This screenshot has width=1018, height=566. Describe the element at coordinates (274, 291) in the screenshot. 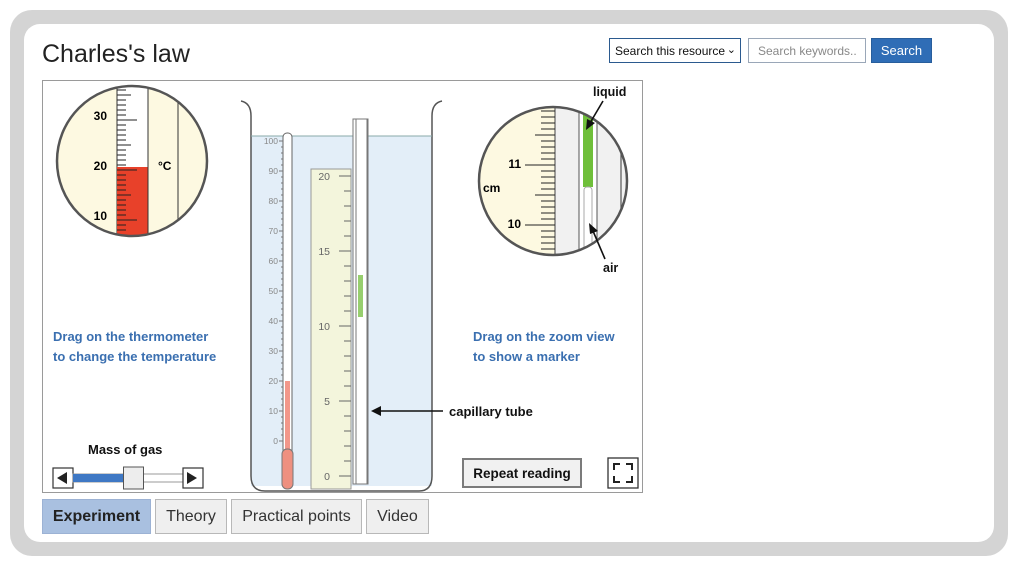

I see `thermometer-scale-label: 50` at that location.